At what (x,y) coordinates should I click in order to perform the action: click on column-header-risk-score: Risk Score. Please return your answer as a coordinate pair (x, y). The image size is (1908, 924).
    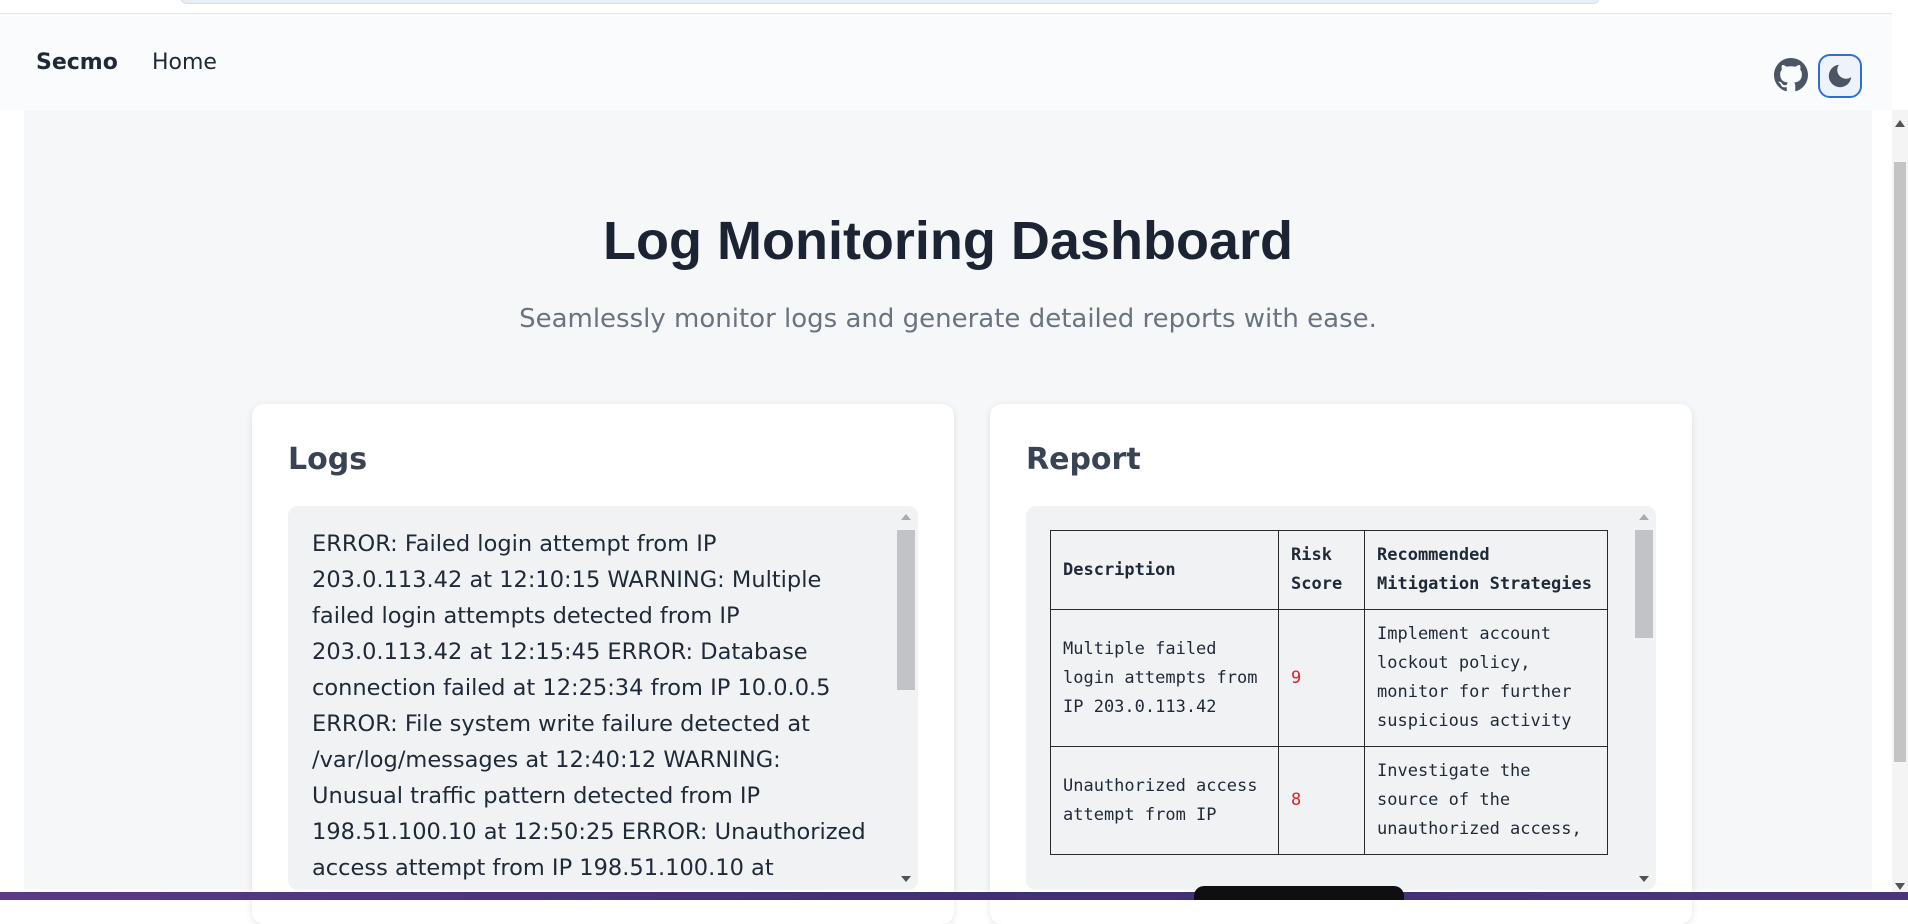
    Looking at the image, I should click on (1321, 570).